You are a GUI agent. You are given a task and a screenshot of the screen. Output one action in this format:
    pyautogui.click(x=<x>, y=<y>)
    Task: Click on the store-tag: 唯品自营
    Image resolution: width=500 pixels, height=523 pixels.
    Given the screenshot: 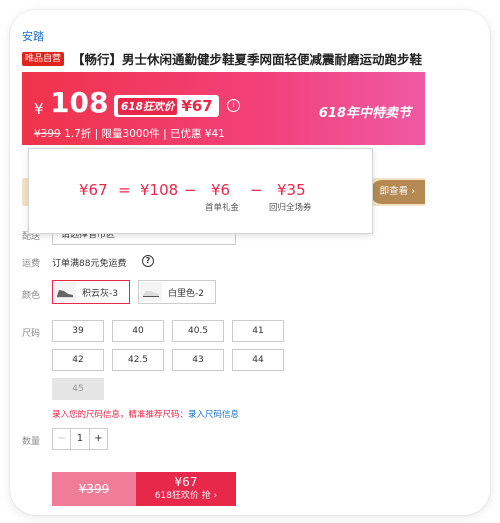 What is the action you would take?
    pyautogui.click(x=43, y=59)
    